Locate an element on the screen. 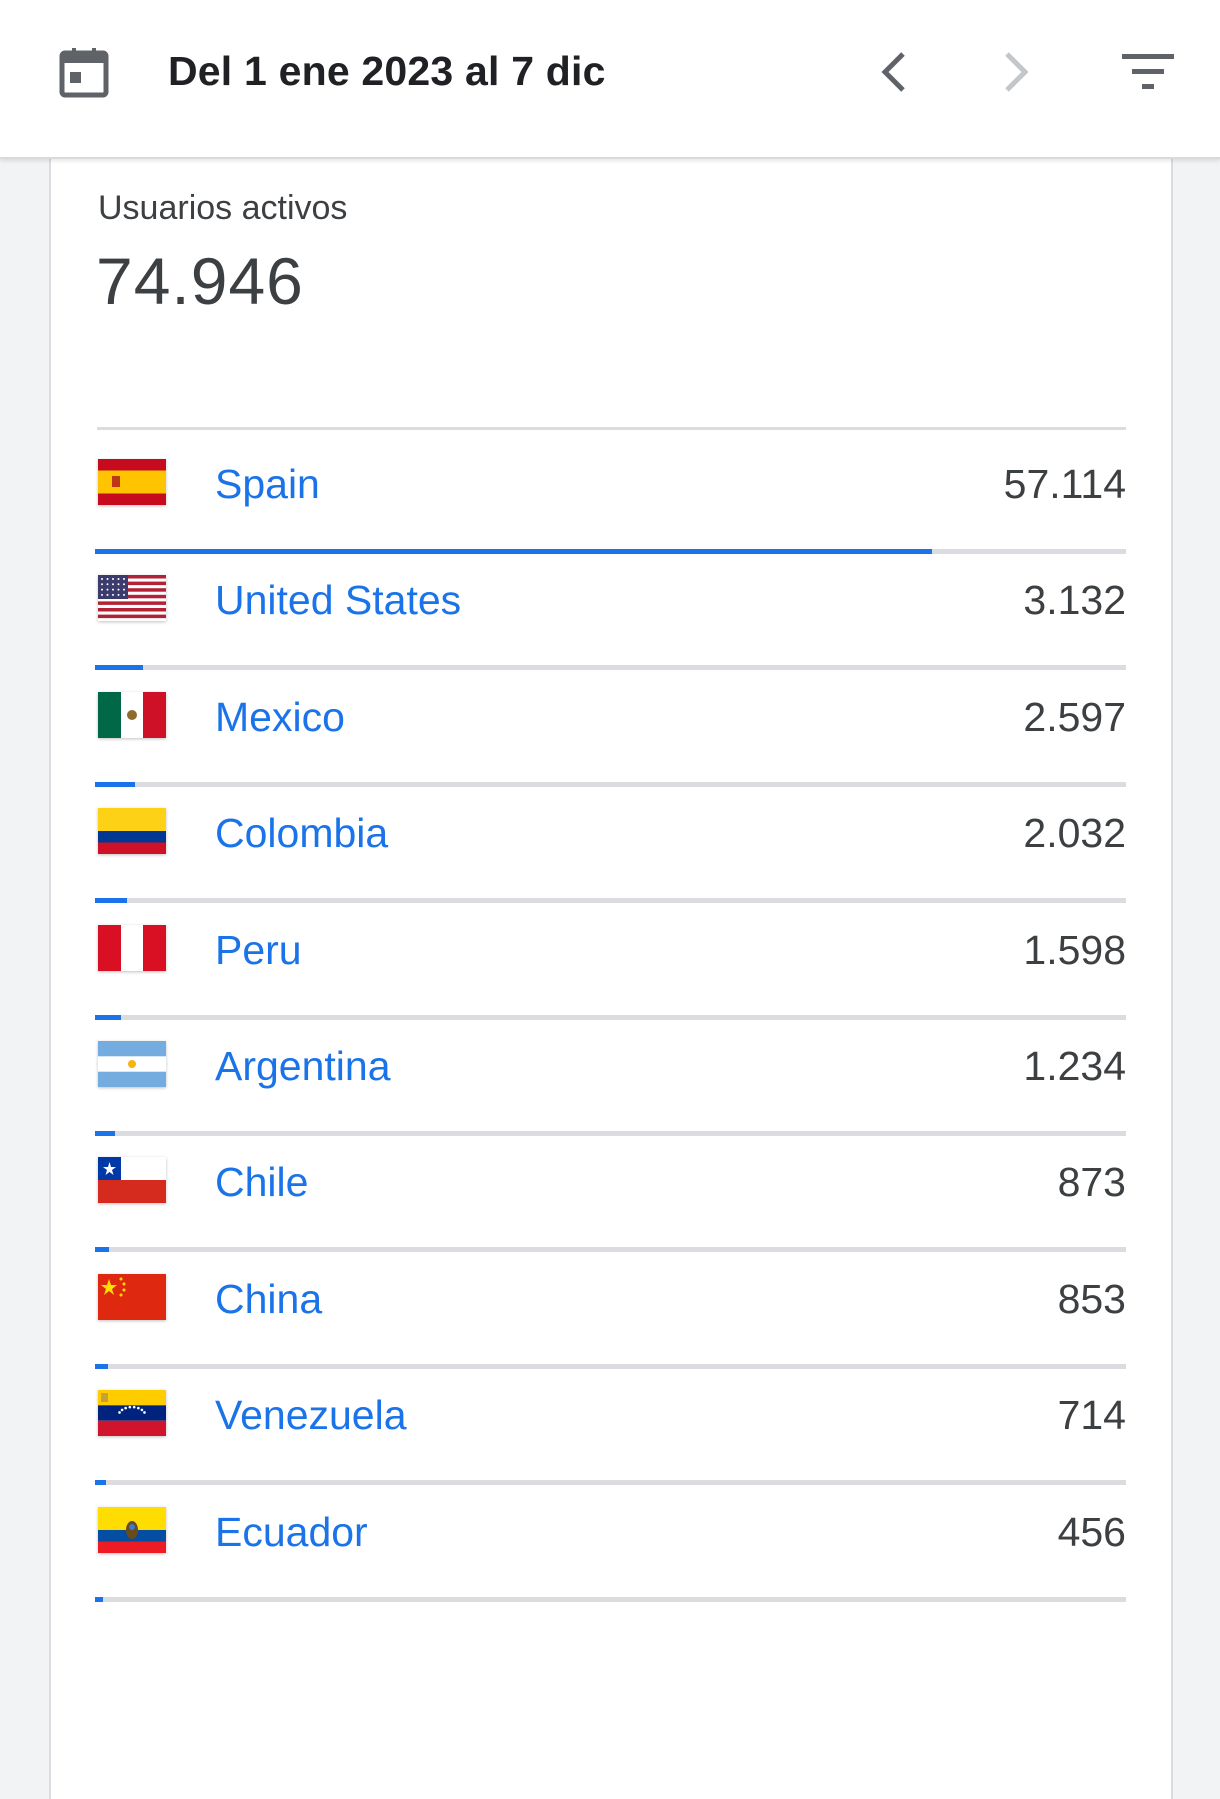 The image size is (1220, 1799). date-range-label: Del 1 ene 2023 al 7 dic is located at coordinates (387, 71).